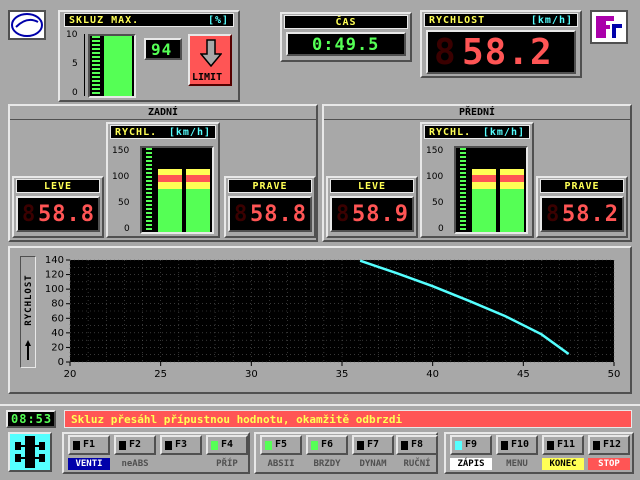 Image resolution: width=640 pixels, height=480 pixels. What do you see at coordinates (380, 214) in the screenshot?
I see `front-left-value: 58.9` at bounding box center [380, 214].